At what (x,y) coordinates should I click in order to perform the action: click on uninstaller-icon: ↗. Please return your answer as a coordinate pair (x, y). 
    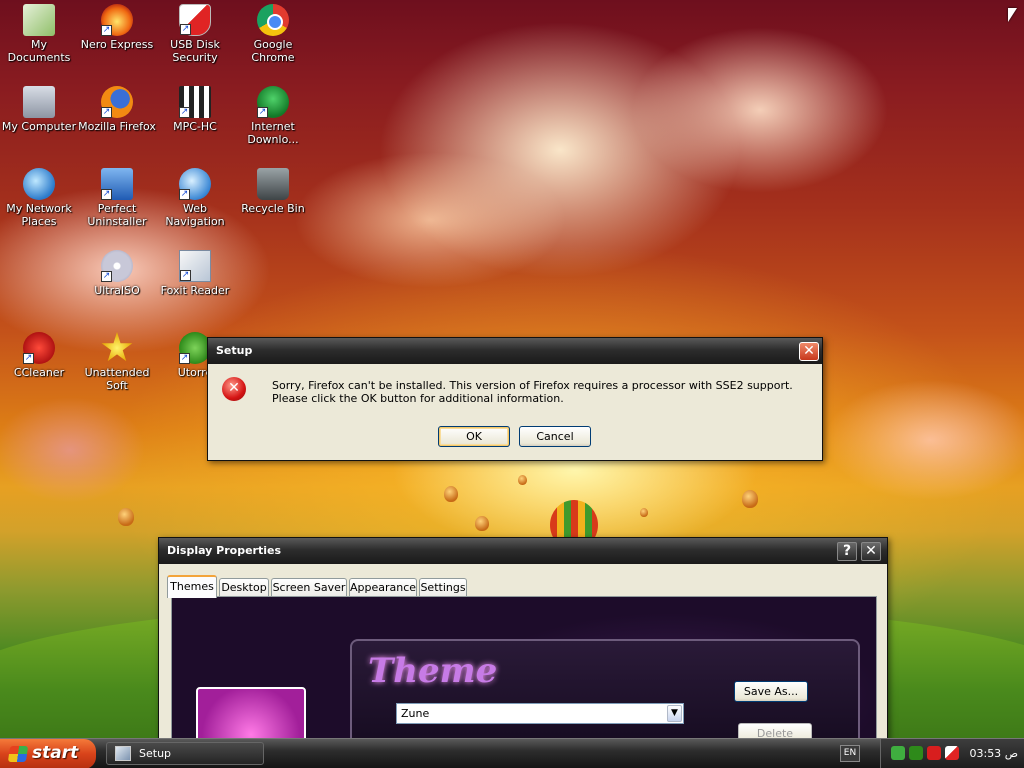
    Looking at the image, I should click on (117, 184).